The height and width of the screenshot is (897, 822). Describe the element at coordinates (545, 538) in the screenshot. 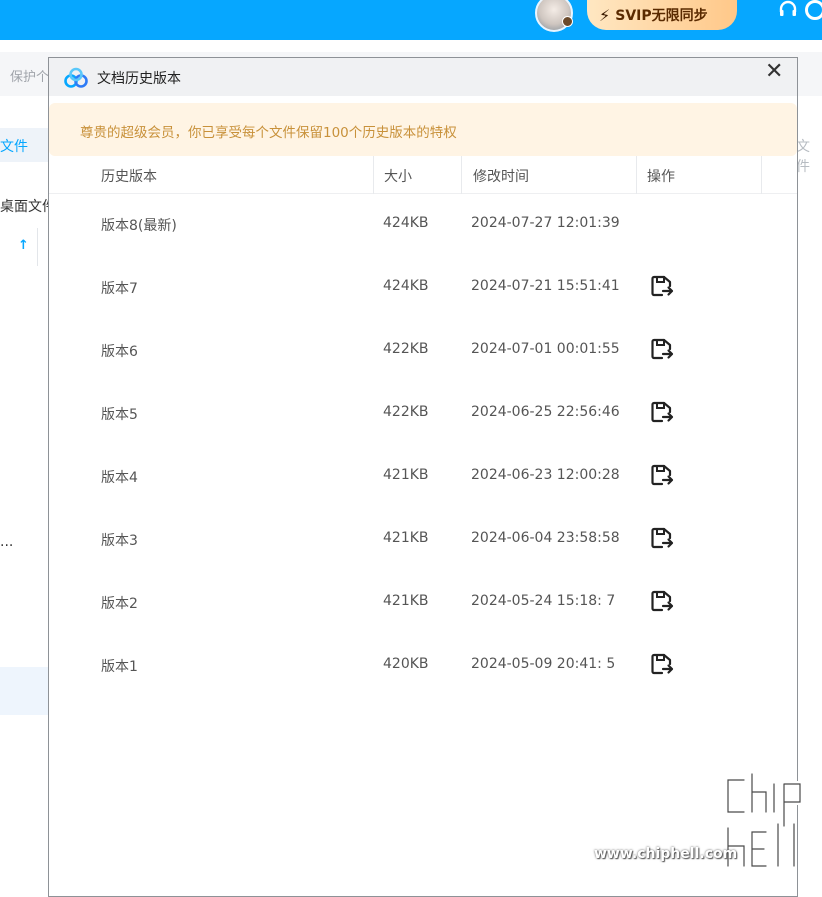

I see `version-modified-time: 2024-06-04 23:58:58` at that location.